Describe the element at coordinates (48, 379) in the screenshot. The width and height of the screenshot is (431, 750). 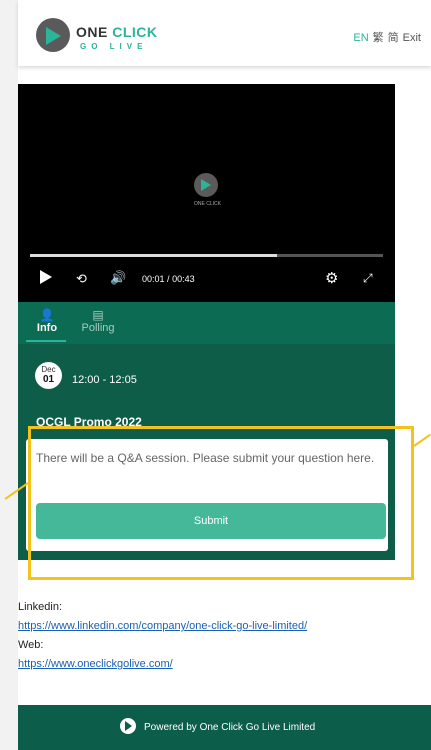
I see `date-day: 01` at that location.